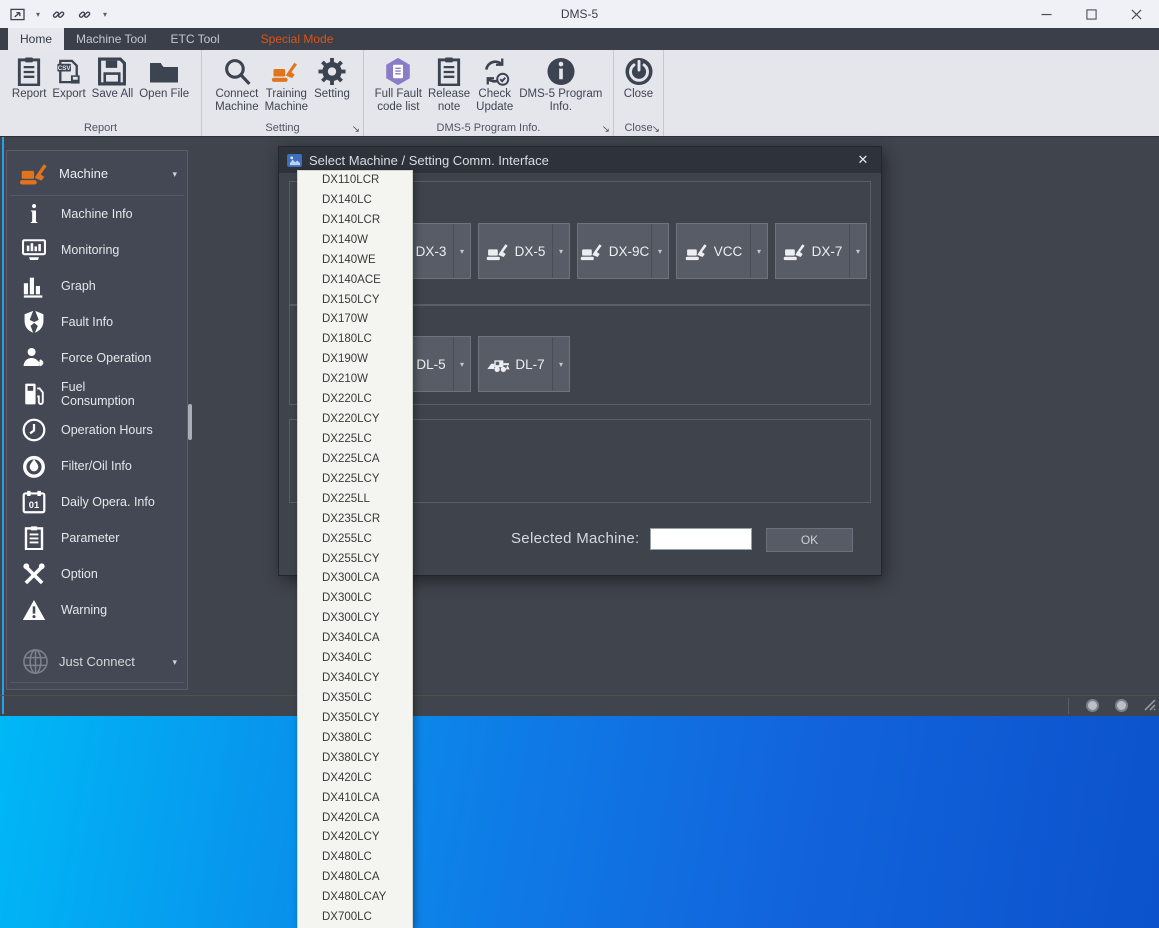 The width and height of the screenshot is (1159, 928). Describe the element at coordinates (97, 250) in the screenshot. I see `sidebar-item: Monitoring` at that location.